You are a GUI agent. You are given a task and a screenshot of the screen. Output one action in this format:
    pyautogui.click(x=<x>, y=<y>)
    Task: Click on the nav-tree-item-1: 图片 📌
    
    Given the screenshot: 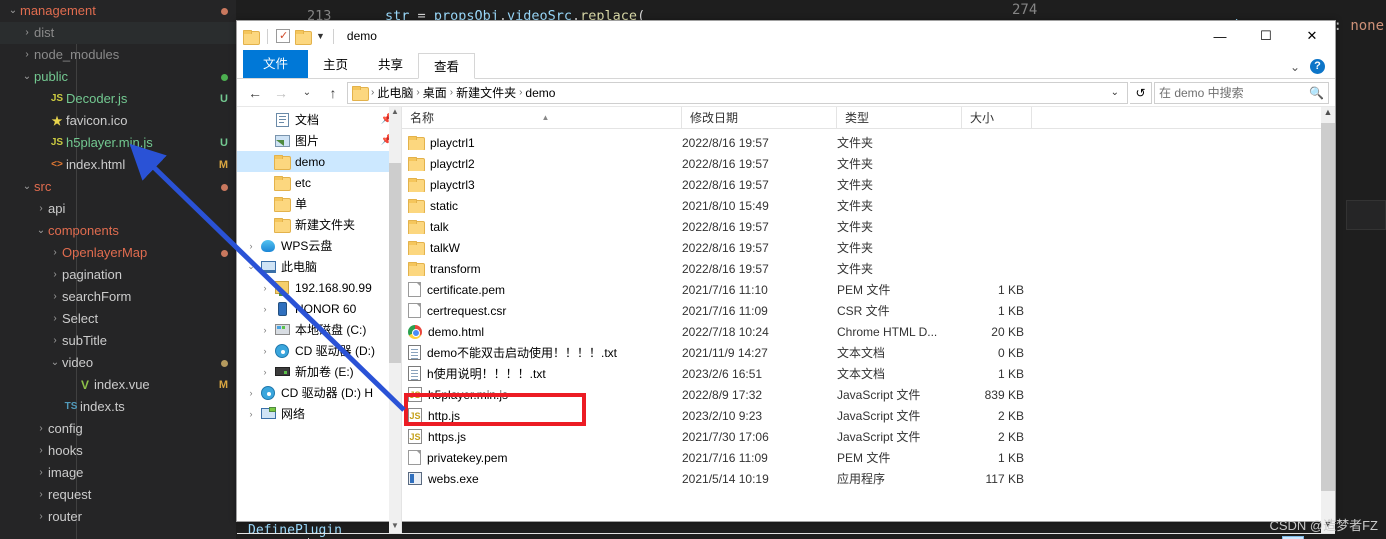 What is the action you would take?
    pyautogui.click(x=319, y=140)
    